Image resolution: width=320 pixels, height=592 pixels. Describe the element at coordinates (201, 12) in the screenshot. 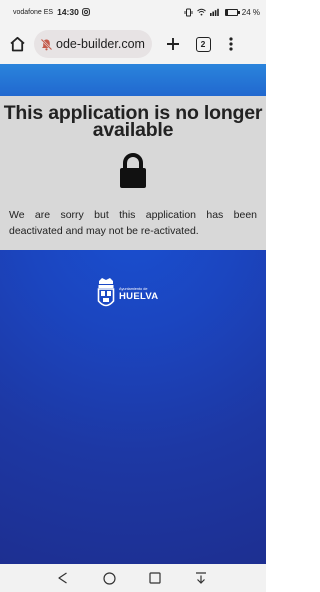

I see `wifi-icon` at that location.